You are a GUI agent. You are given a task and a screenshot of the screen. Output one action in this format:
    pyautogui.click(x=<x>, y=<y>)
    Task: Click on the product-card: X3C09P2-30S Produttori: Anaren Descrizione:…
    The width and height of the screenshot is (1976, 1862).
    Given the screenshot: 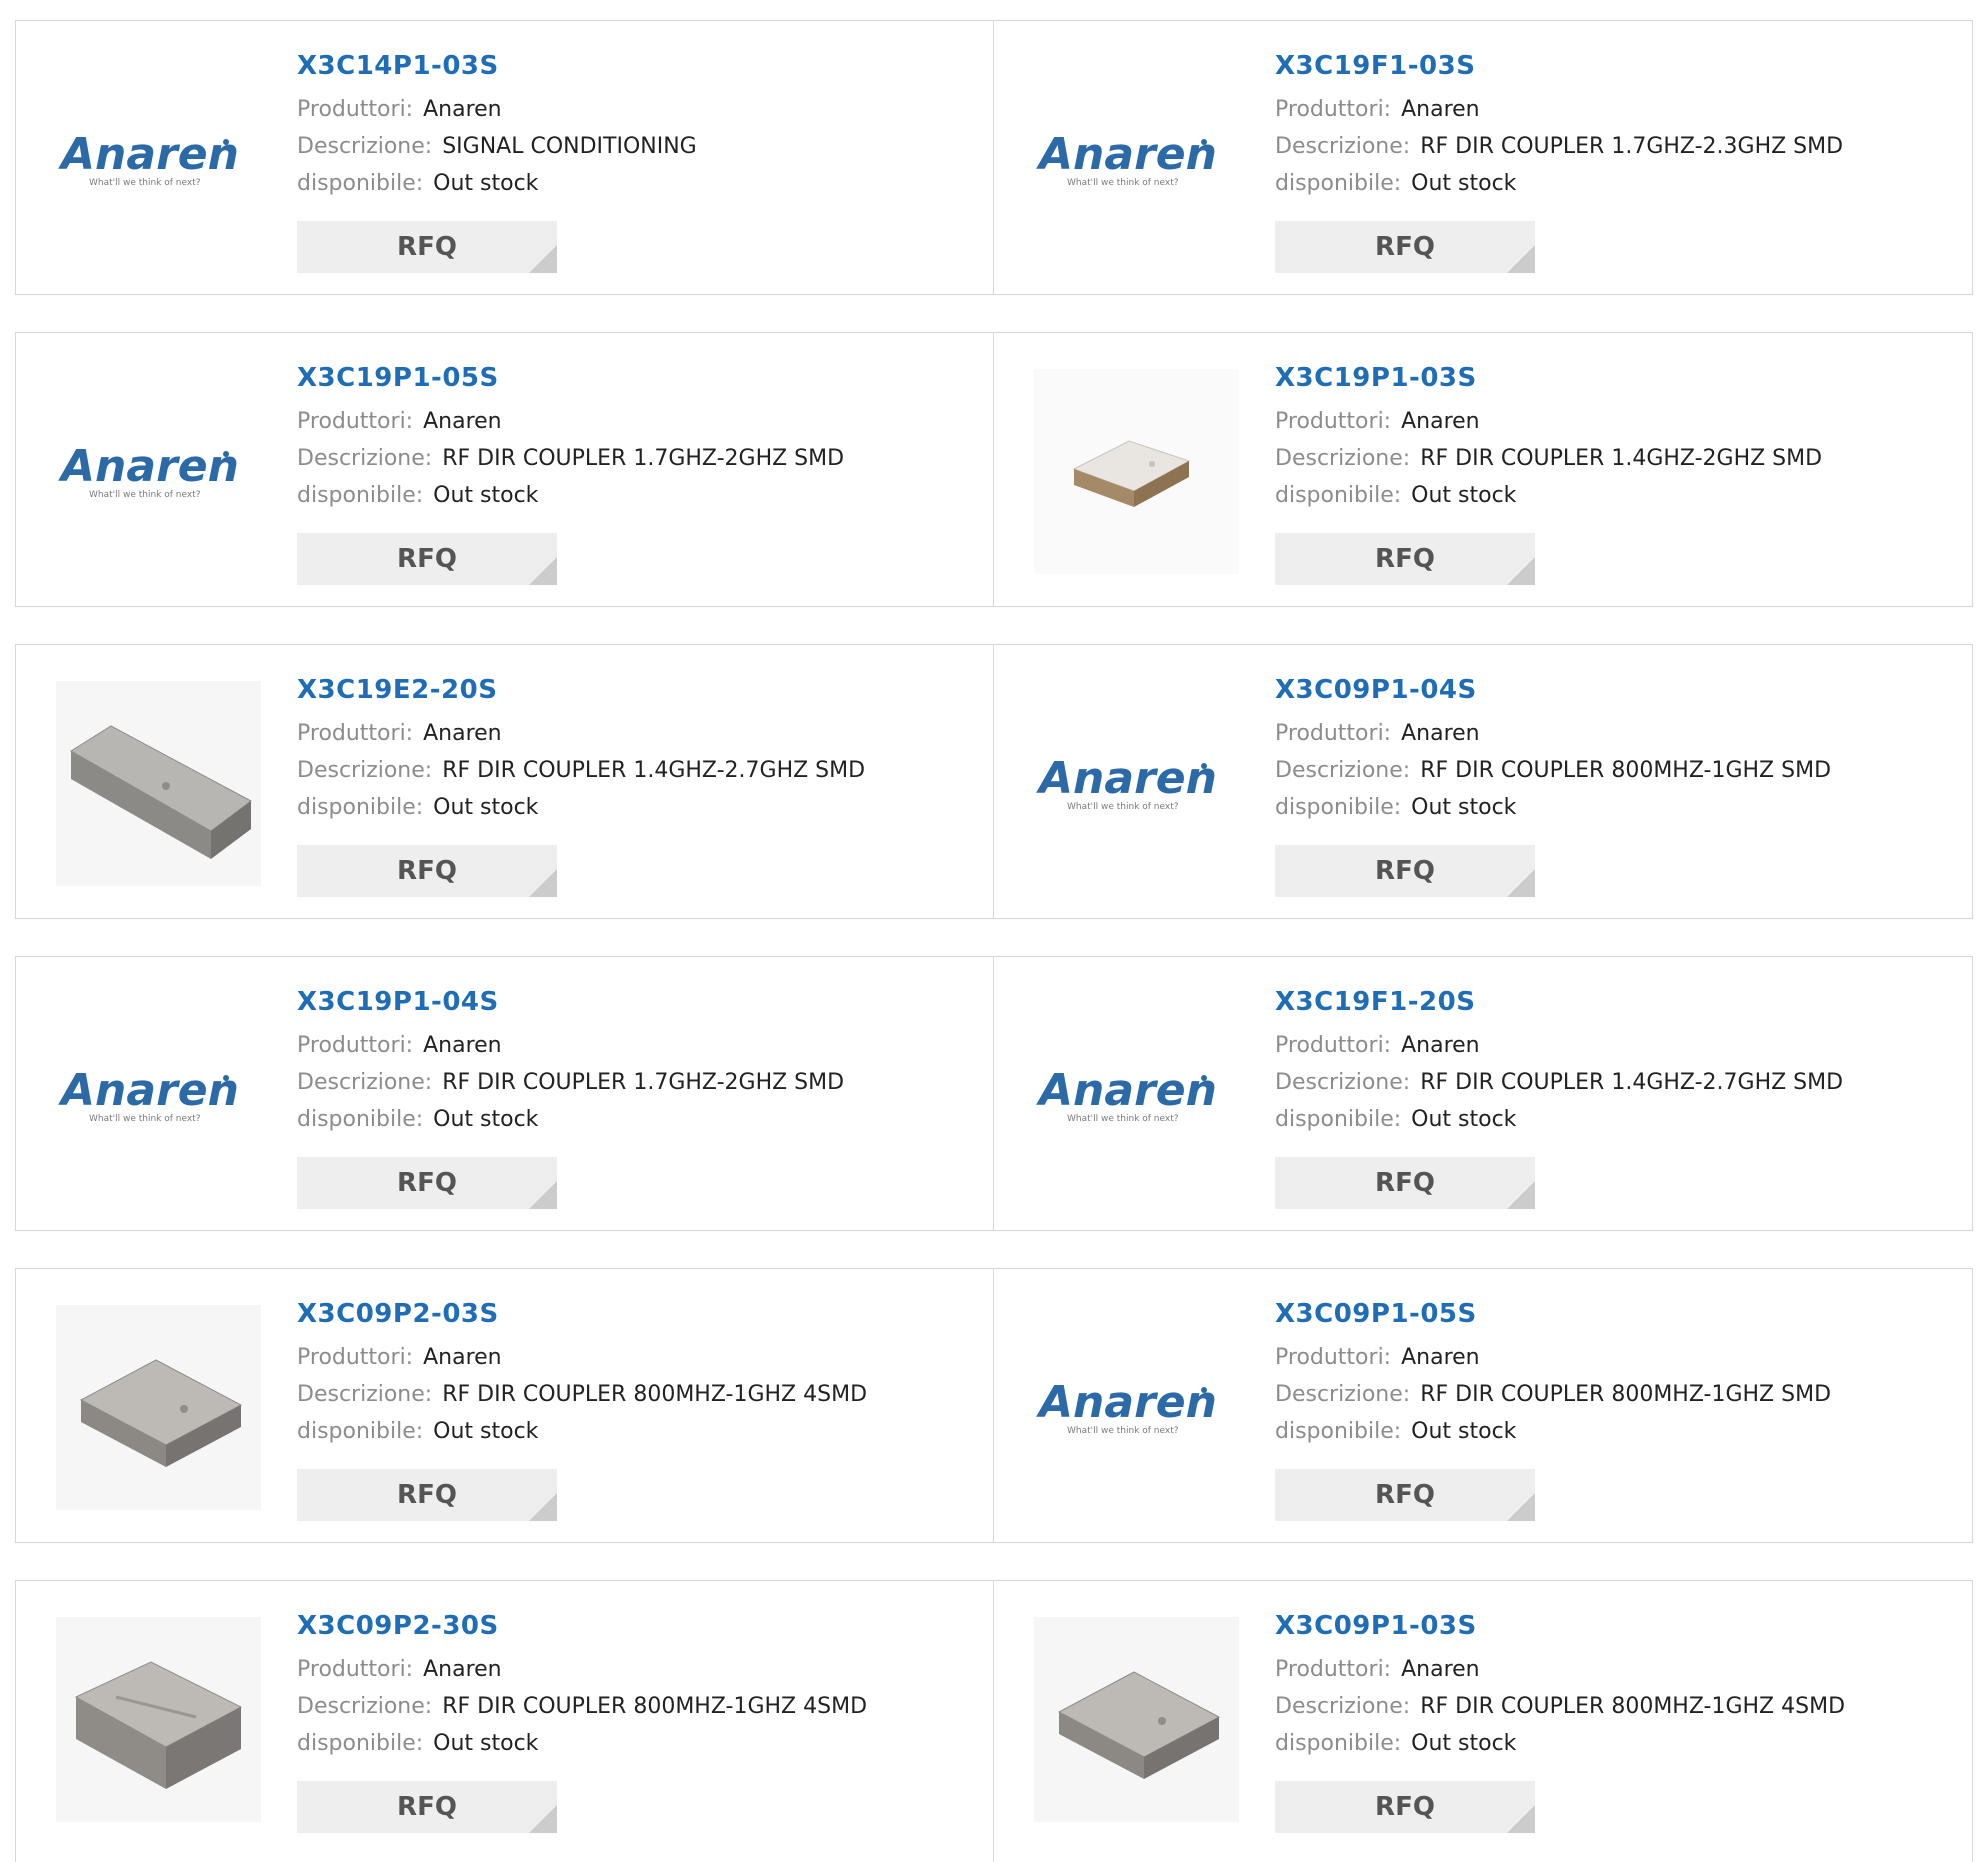 What is the action you would take?
    pyautogui.click(x=504, y=1721)
    